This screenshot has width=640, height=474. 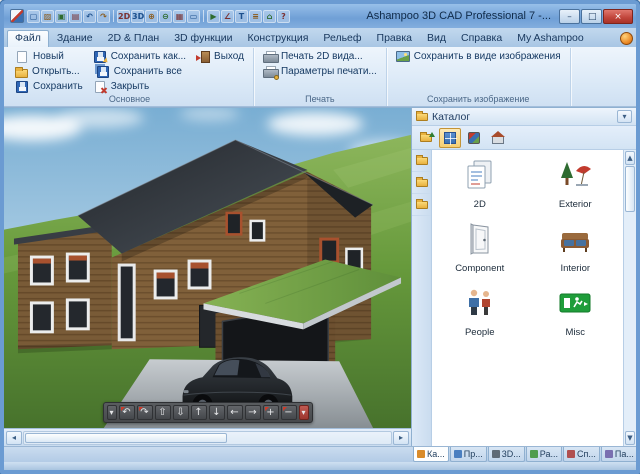 I want to click on tilt-up-icon: ⇧, so click(x=162, y=413).